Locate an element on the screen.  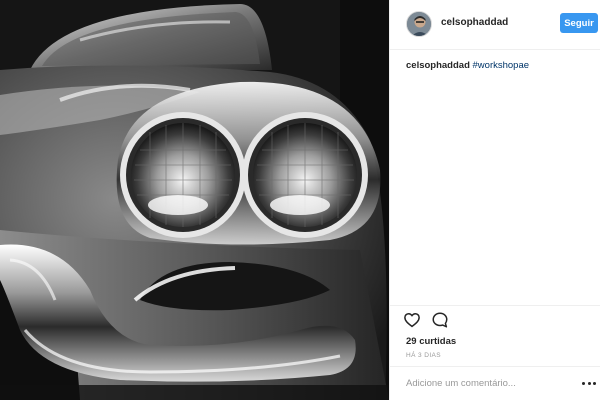
post-header: celsophaddad Seguir is located at coordinates (495, 25).